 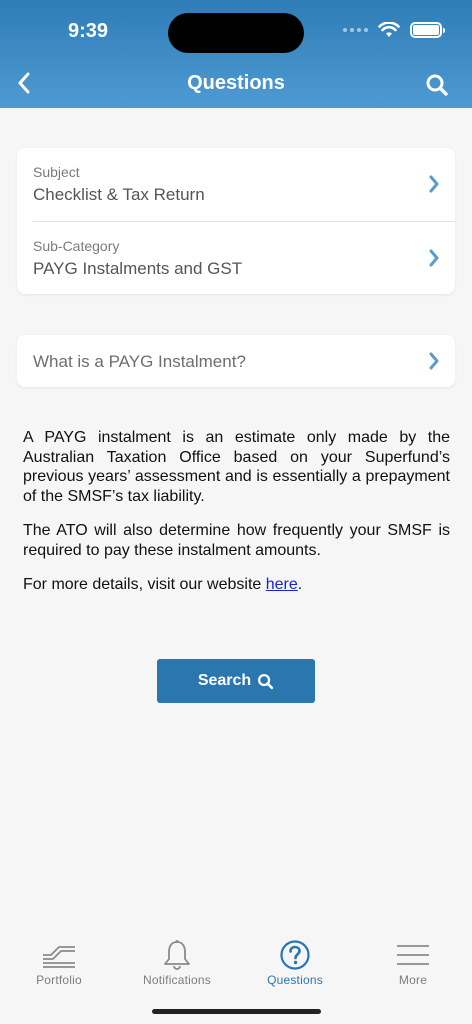 I want to click on tab-label: Notifications, so click(x=177, y=980).